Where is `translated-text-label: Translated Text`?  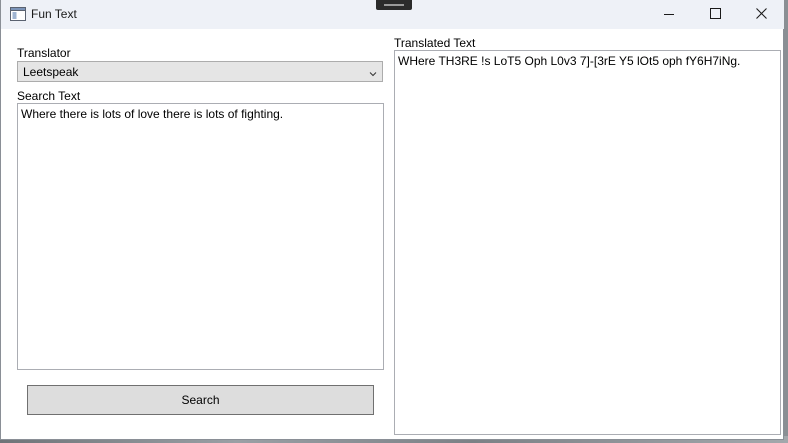 translated-text-label: Translated Text is located at coordinates (435, 43).